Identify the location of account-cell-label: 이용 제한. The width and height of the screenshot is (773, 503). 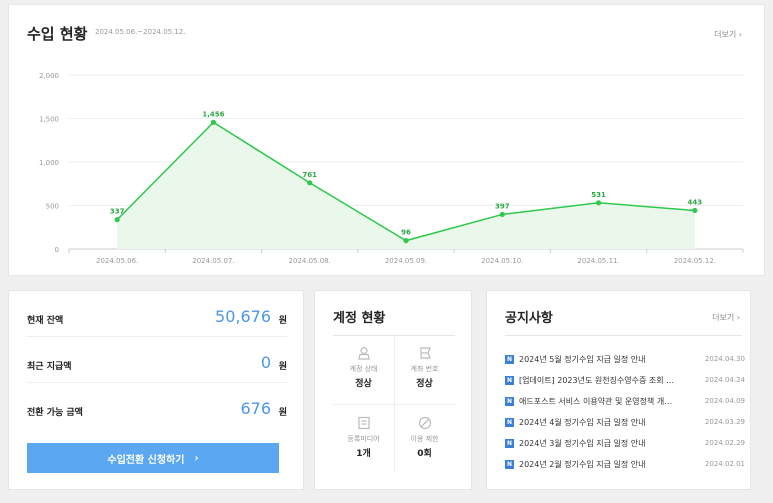
(424, 439).